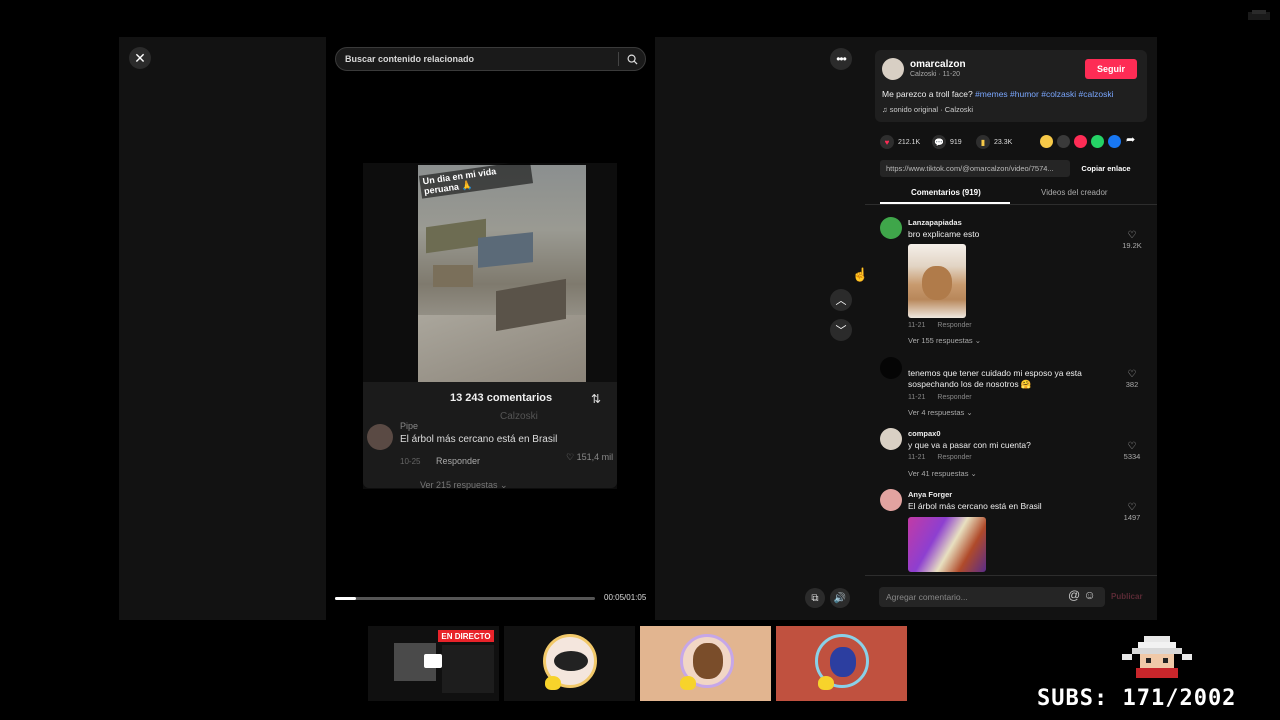 Image resolution: width=1280 pixels, height=720 pixels. What do you see at coordinates (1046, 141) in the screenshot?
I see `emoji-share-icon` at bounding box center [1046, 141].